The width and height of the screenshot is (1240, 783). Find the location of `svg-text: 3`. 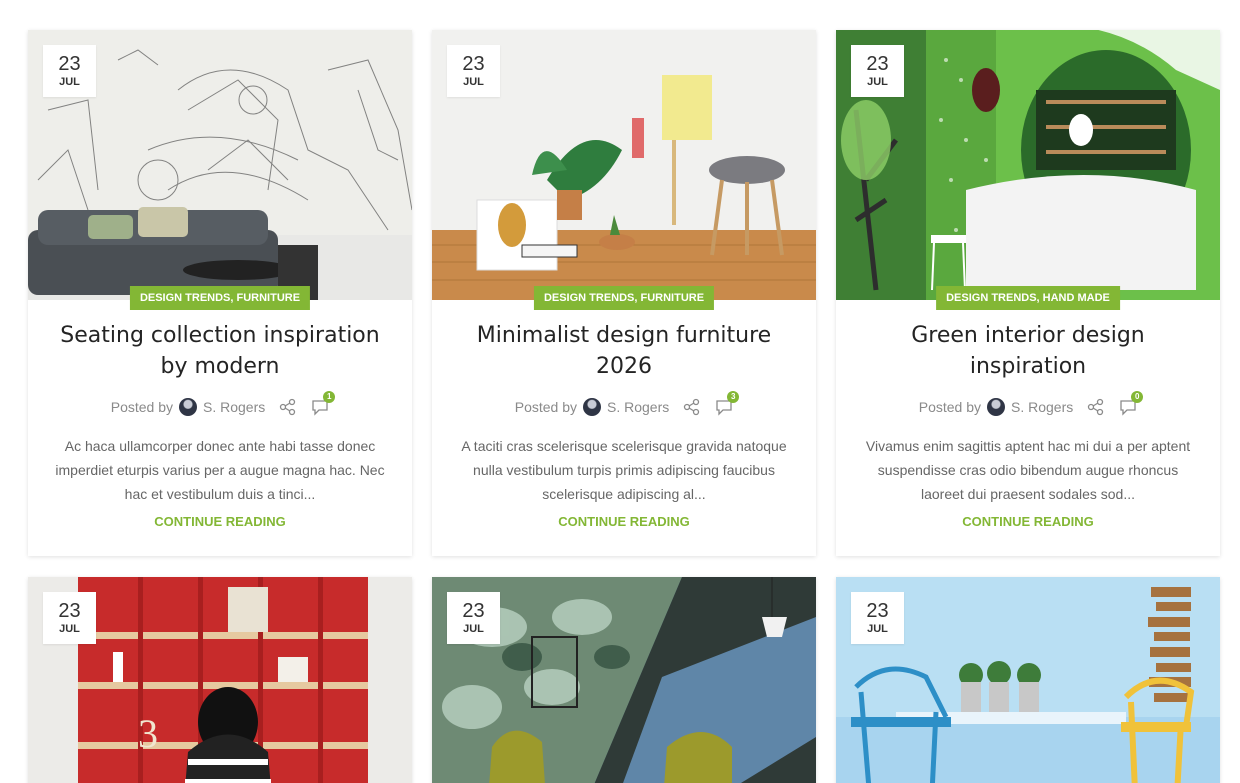

svg-text: 3 is located at coordinates (148, 733).